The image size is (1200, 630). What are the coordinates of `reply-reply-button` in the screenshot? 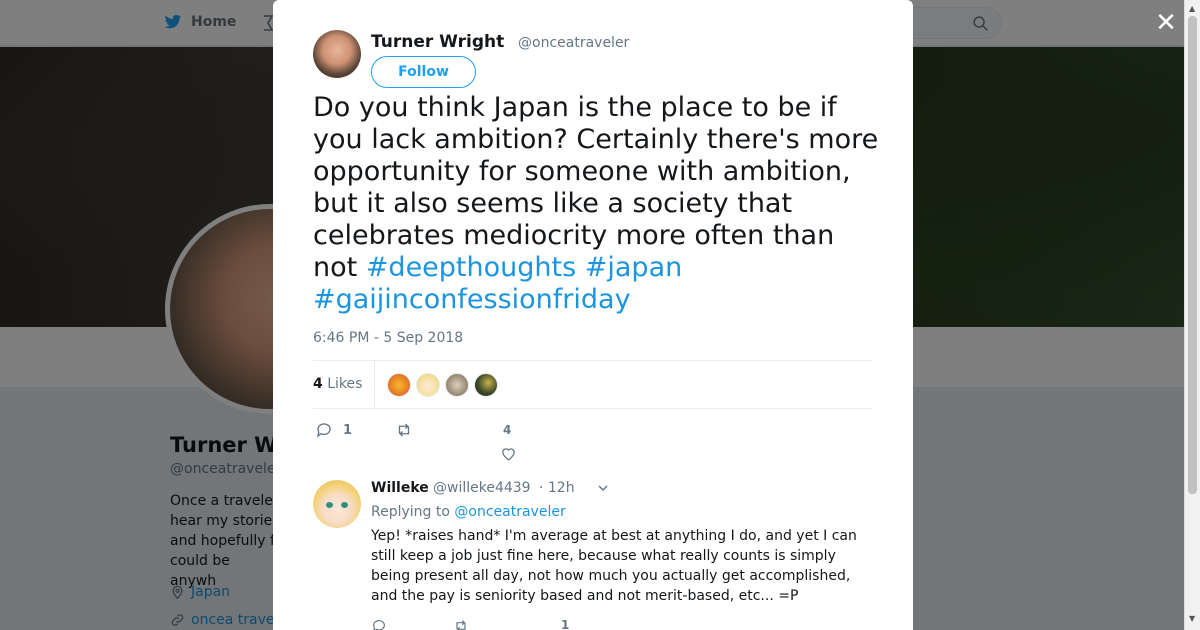 It's located at (379, 624).